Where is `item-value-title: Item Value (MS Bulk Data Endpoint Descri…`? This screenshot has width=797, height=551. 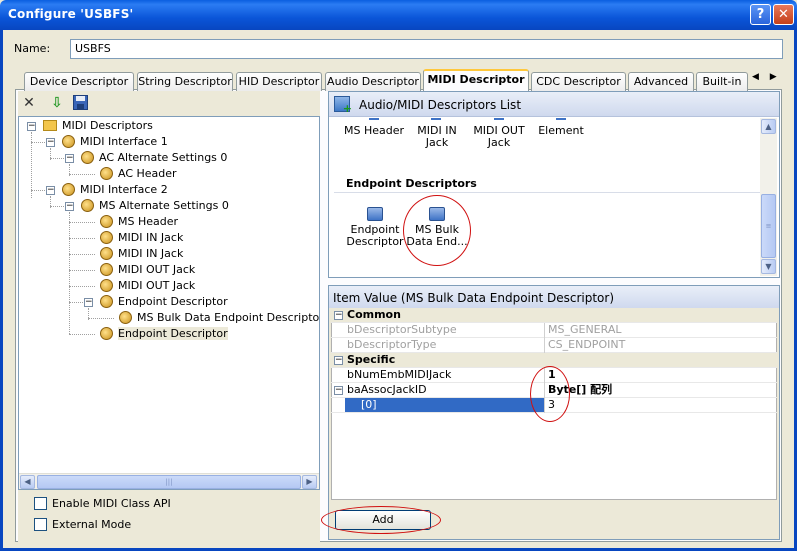 item-value-title: Item Value (MS Bulk Data Endpoint Descri… is located at coordinates (474, 298).